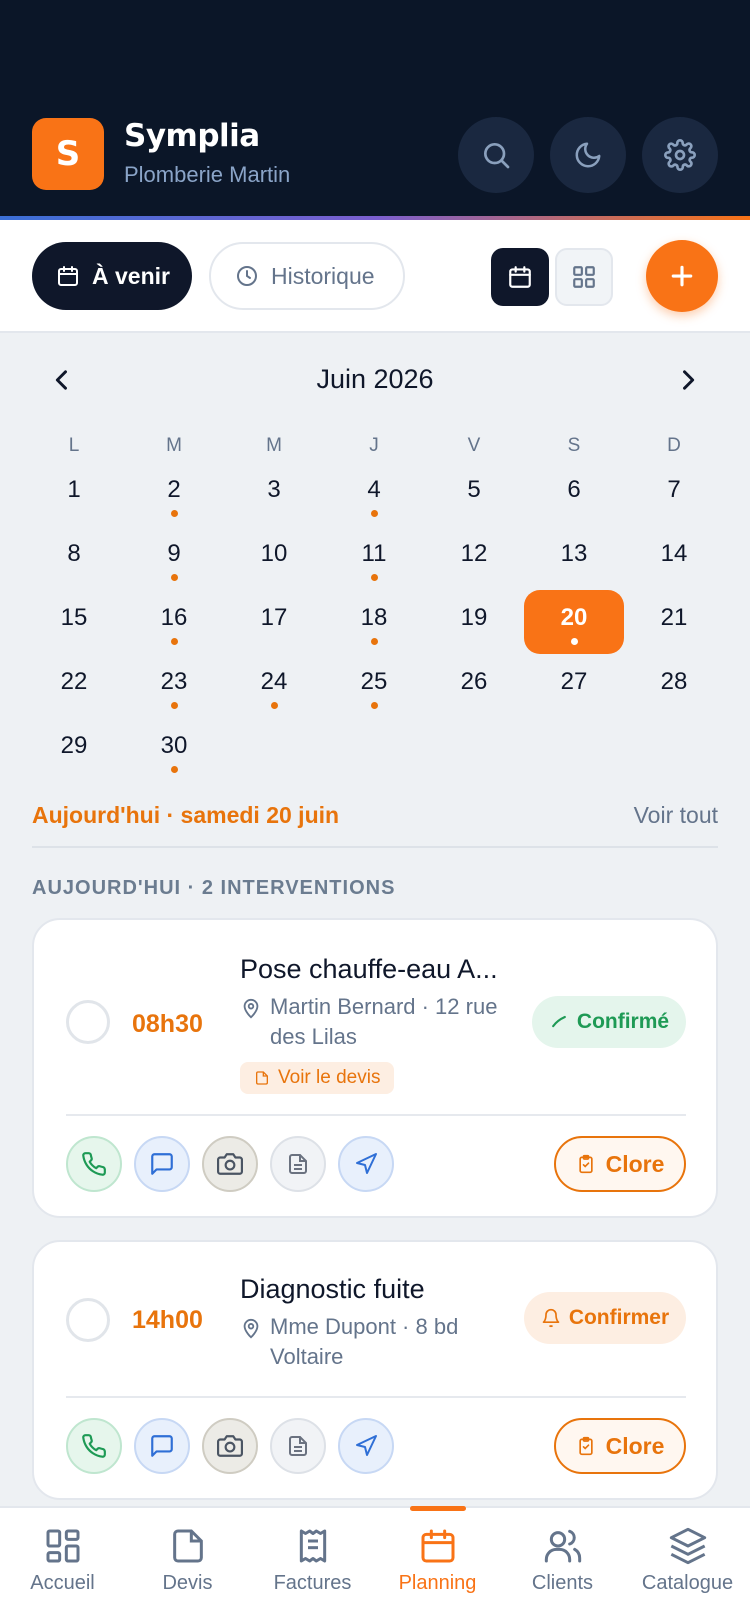  What do you see at coordinates (574, 553) in the screenshot?
I see `day-number: 13` at bounding box center [574, 553].